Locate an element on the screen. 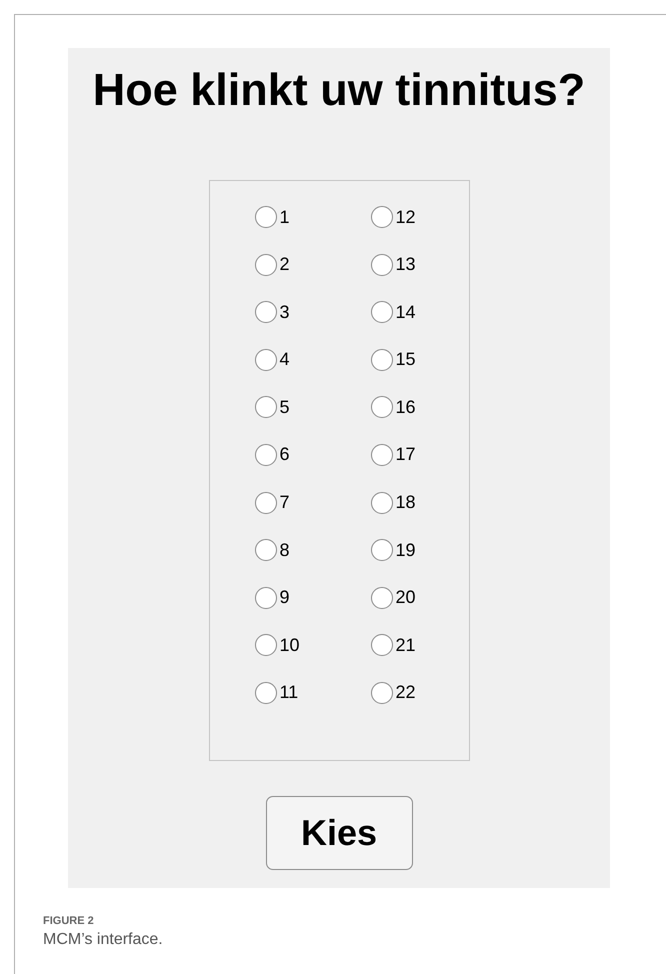 The width and height of the screenshot is (666, 974). option-label: 11 is located at coordinates (289, 693).